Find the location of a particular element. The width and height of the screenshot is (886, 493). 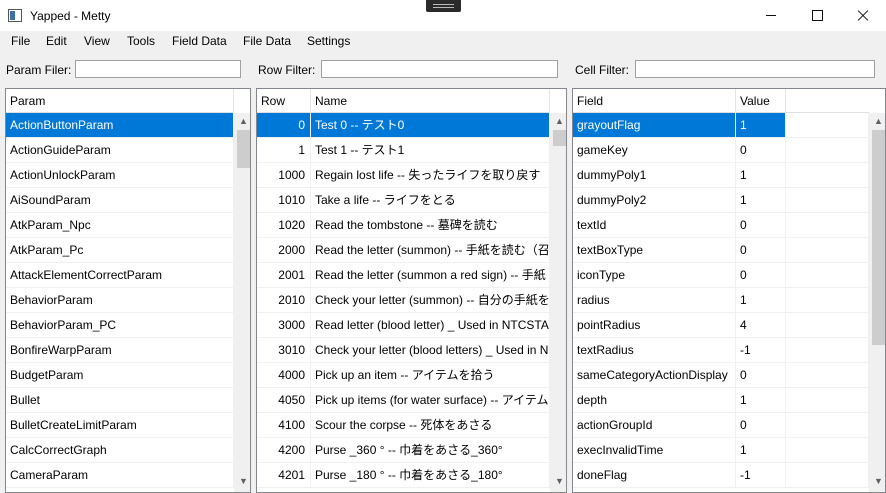

menu-settings: Settings is located at coordinates (328, 41).